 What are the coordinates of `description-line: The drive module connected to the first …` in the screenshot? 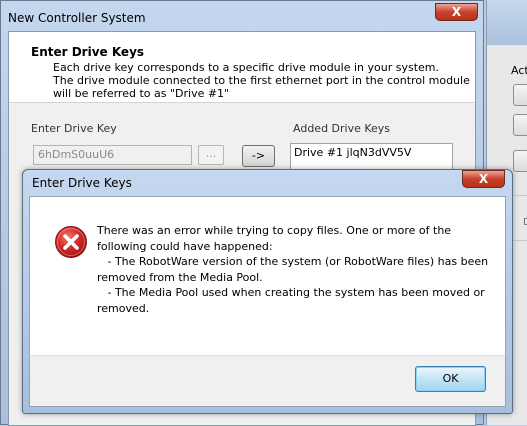 It's located at (261, 80).